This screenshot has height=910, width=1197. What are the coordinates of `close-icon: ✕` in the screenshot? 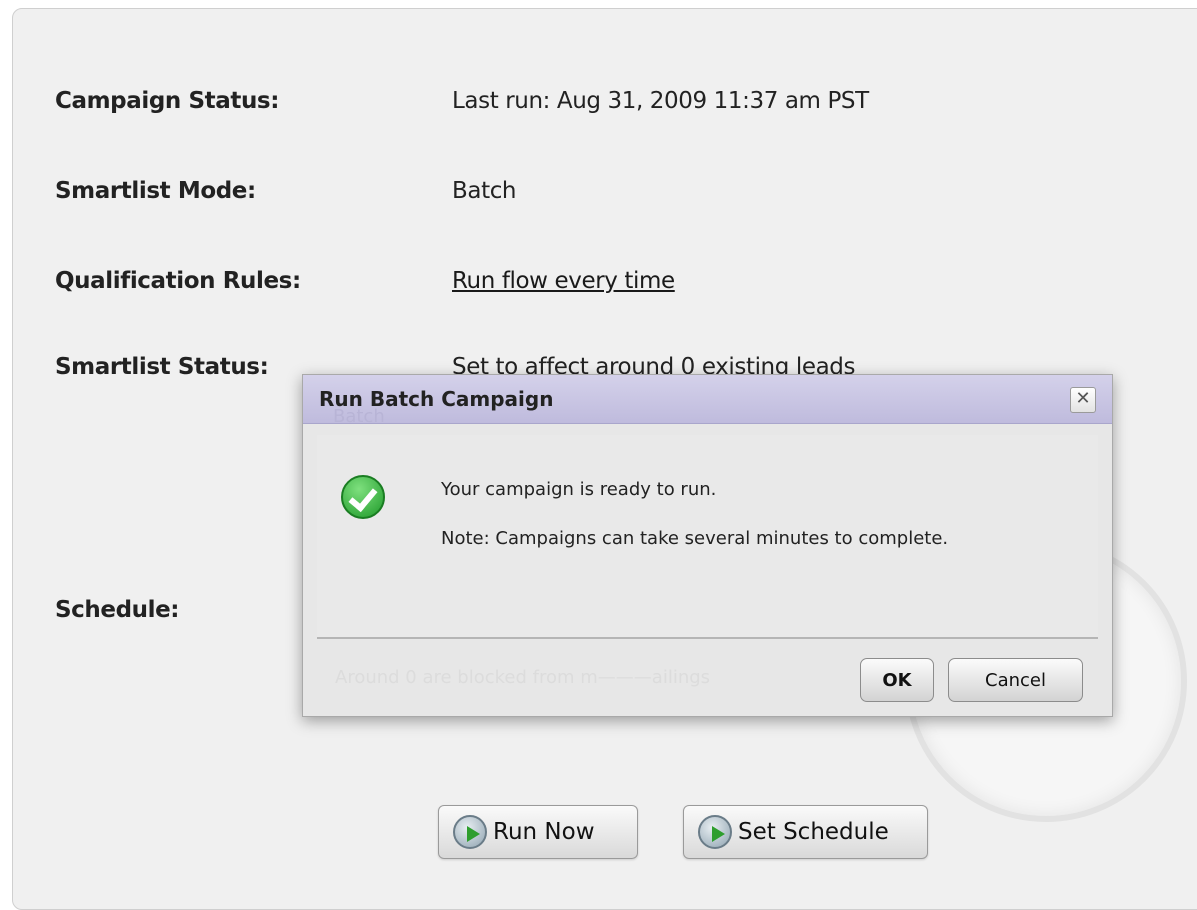 It's located at (1083, 400).